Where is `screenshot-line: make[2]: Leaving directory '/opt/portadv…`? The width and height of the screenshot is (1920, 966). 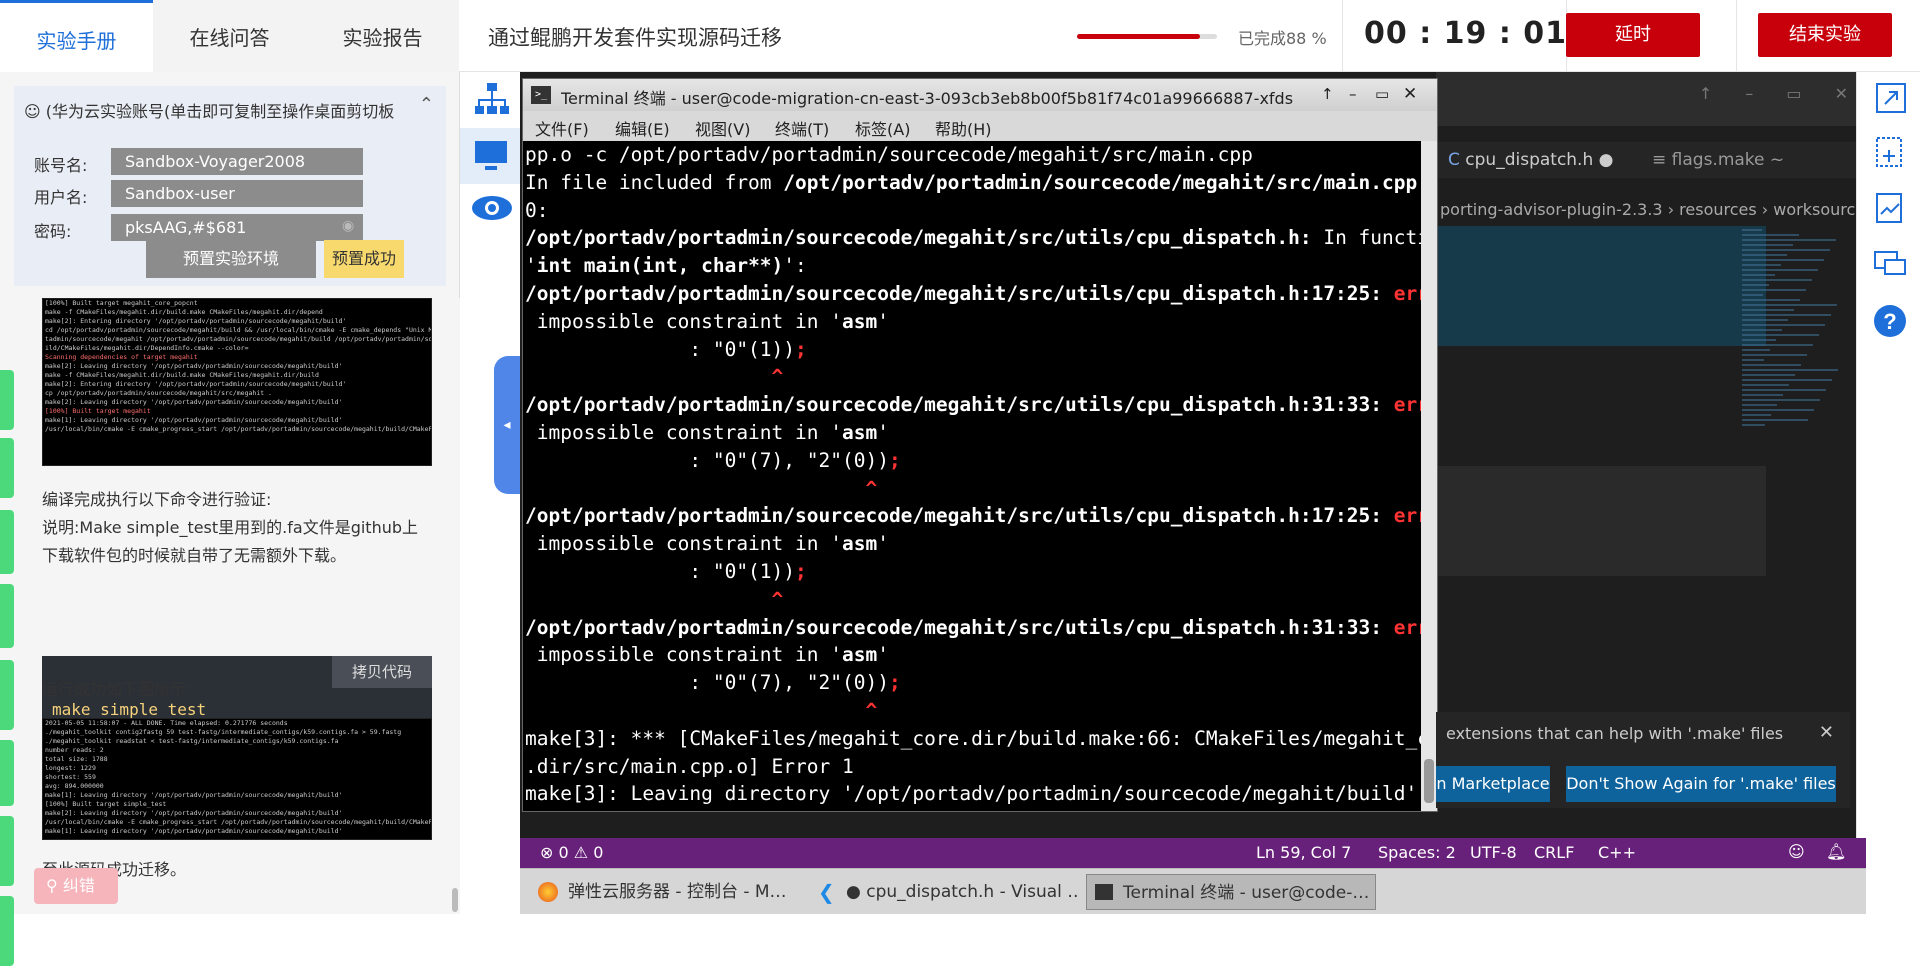 screenshot-line: make[2]: Leaving directory '/opt/portadv… is located at coordinates (194, 813).